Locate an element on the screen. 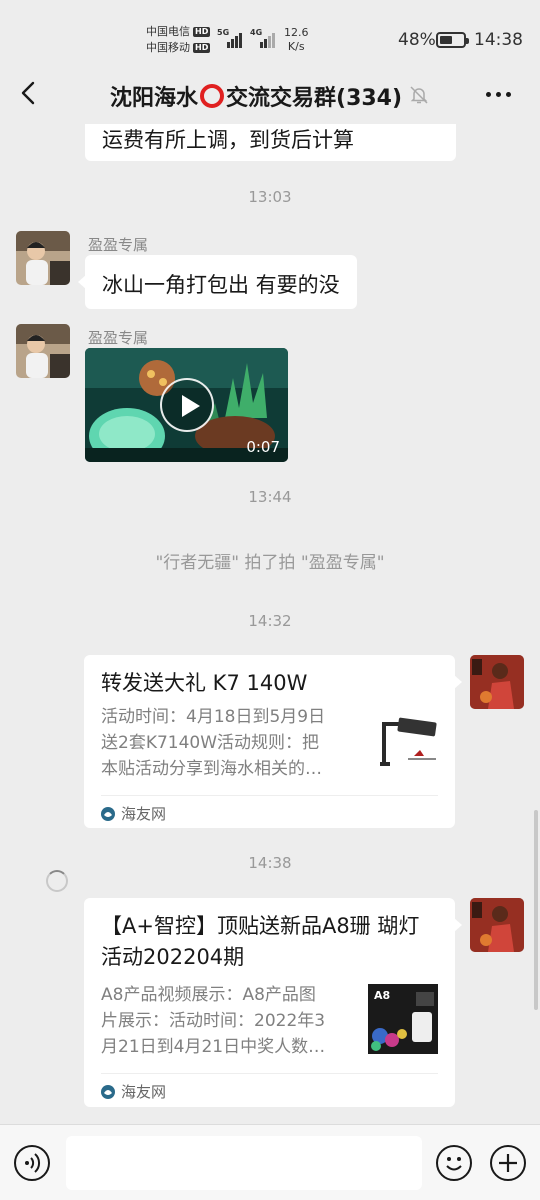  video-duration: 0:07 is located at coordinates (263, 447).